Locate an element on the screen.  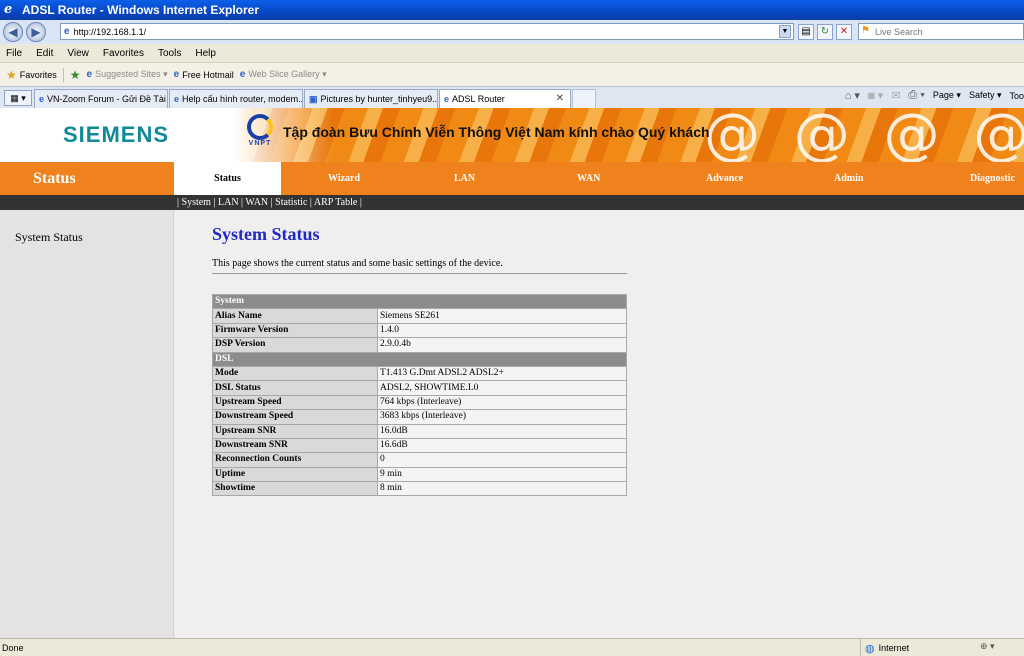
row-value: 9 min is located at coordinates (502, 474).